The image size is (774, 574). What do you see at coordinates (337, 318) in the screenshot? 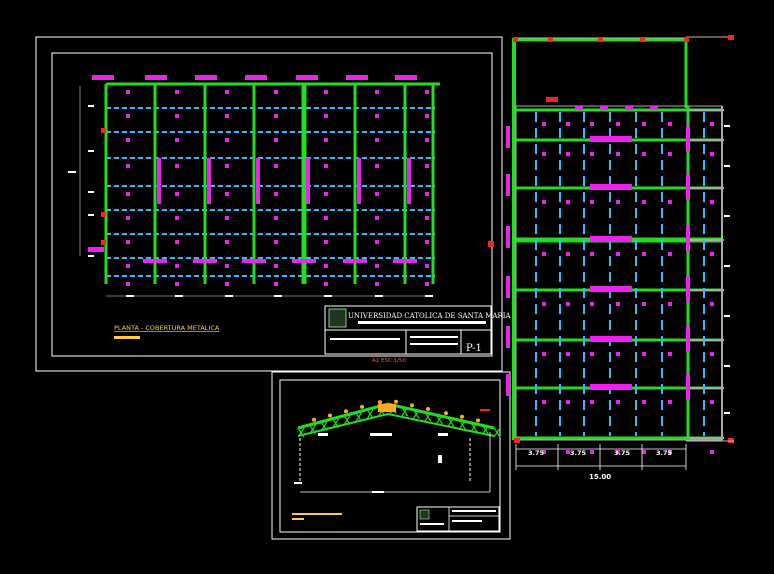
I see `university-seal-icon` at bounding box center [337, 318].